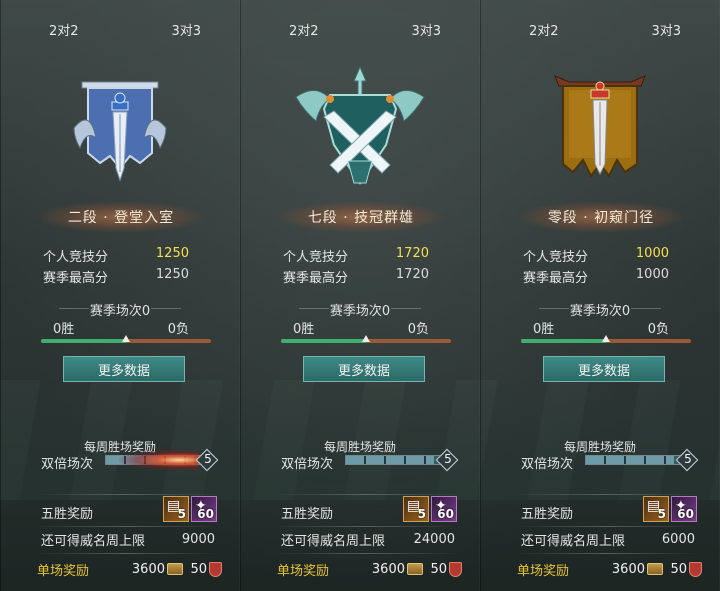 The image size is (720, 591). Describe the element at coordinates (356, 277) in the screenshot. I see `season-high-row: 赛季最高分 1720` at that location.